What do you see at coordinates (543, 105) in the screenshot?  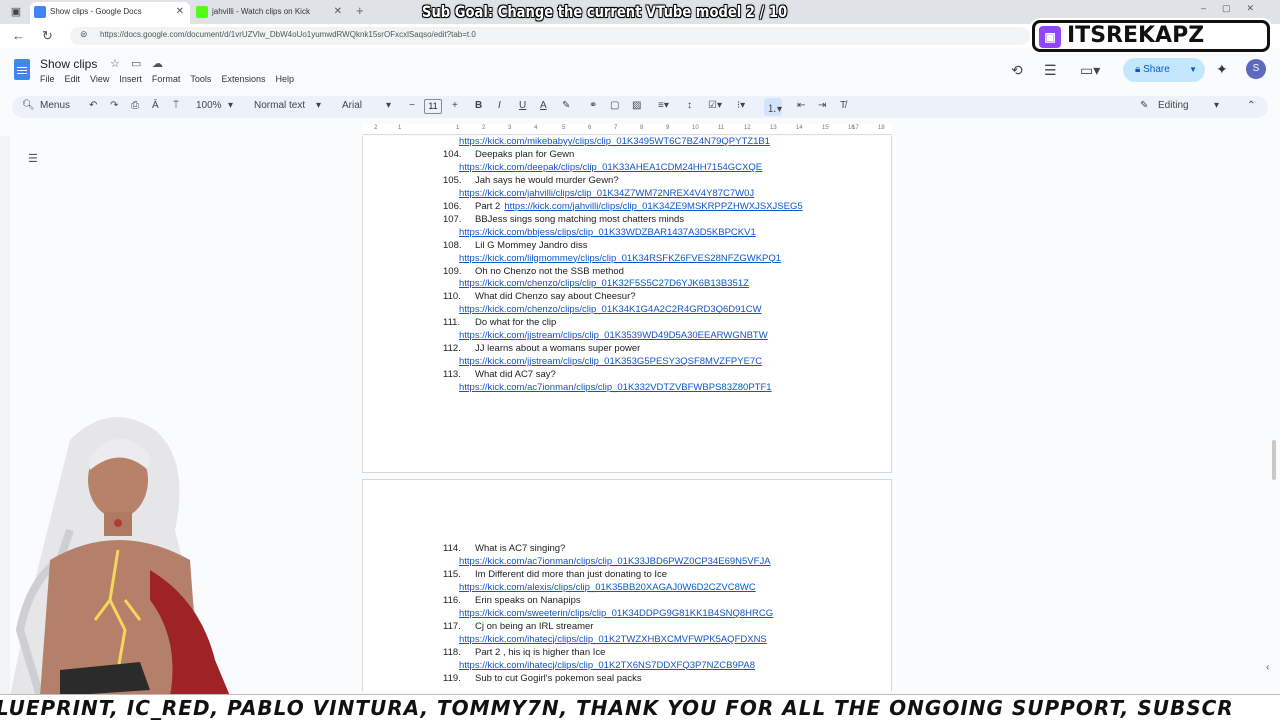 I see `text-color-icon: A` at bounding box center [543, 105].